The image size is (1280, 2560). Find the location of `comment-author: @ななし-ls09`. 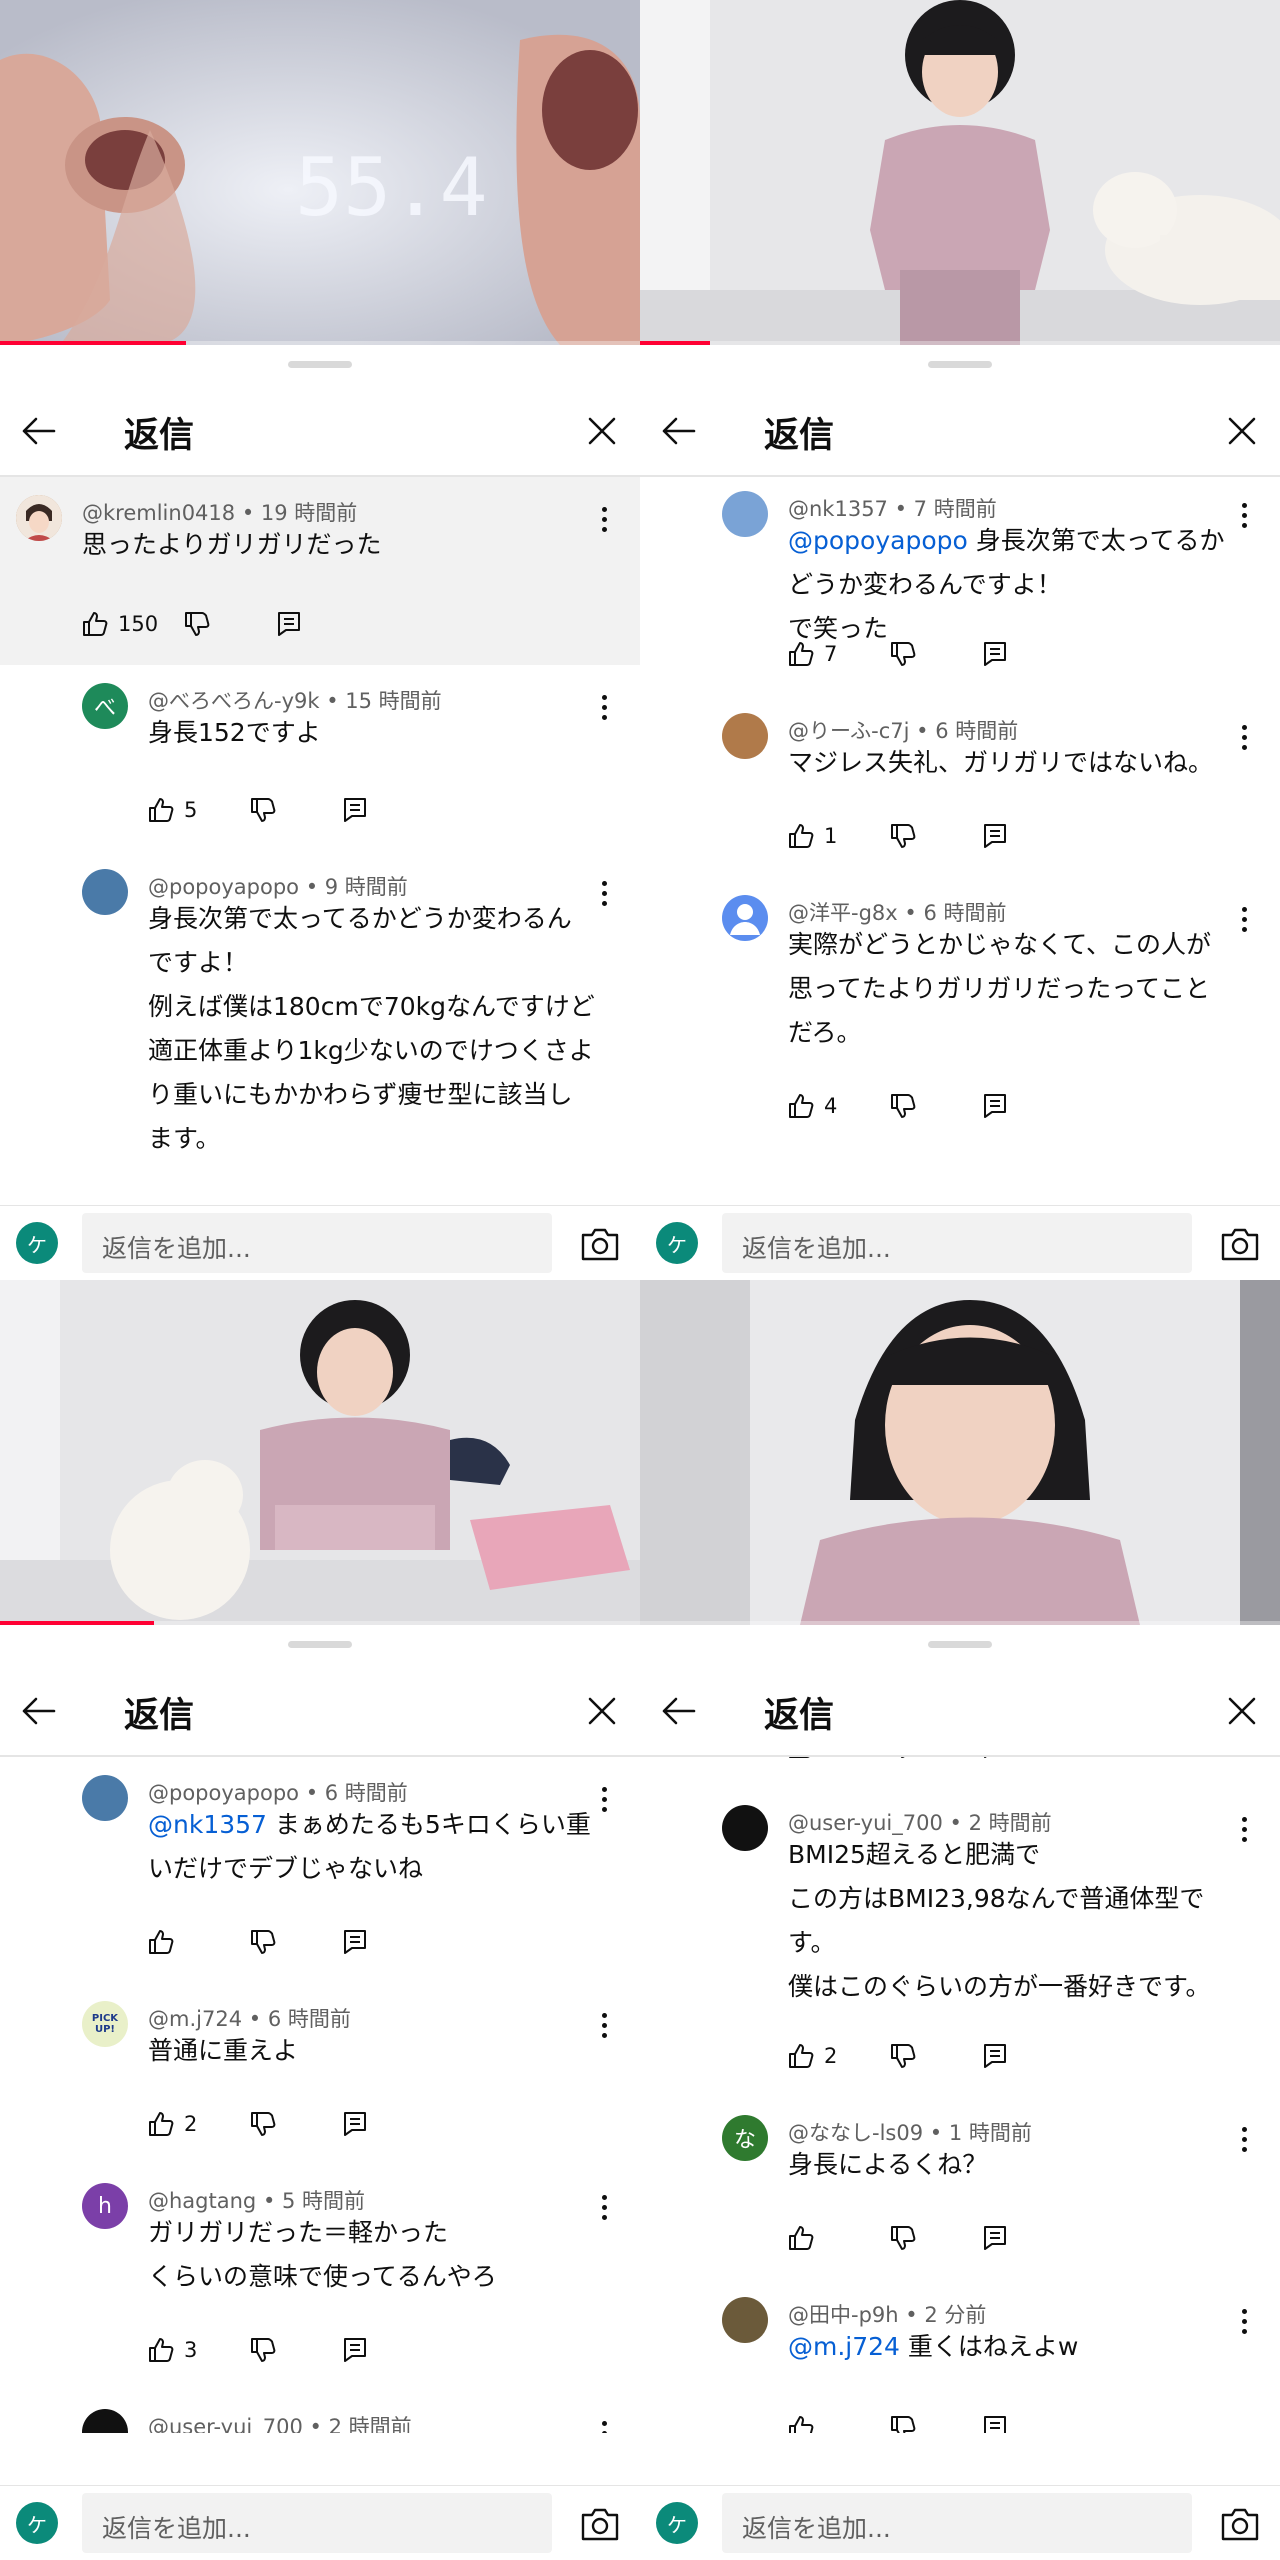

comment-author: @ななし-ls09 is located at coordinates (855, 2133).